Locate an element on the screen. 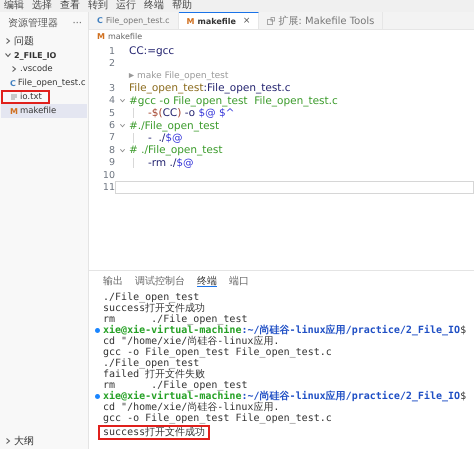 The image size is (474, 449). code-text: #gcc -o File_open_test File_open_test.c is located at coordinates (233, 100).